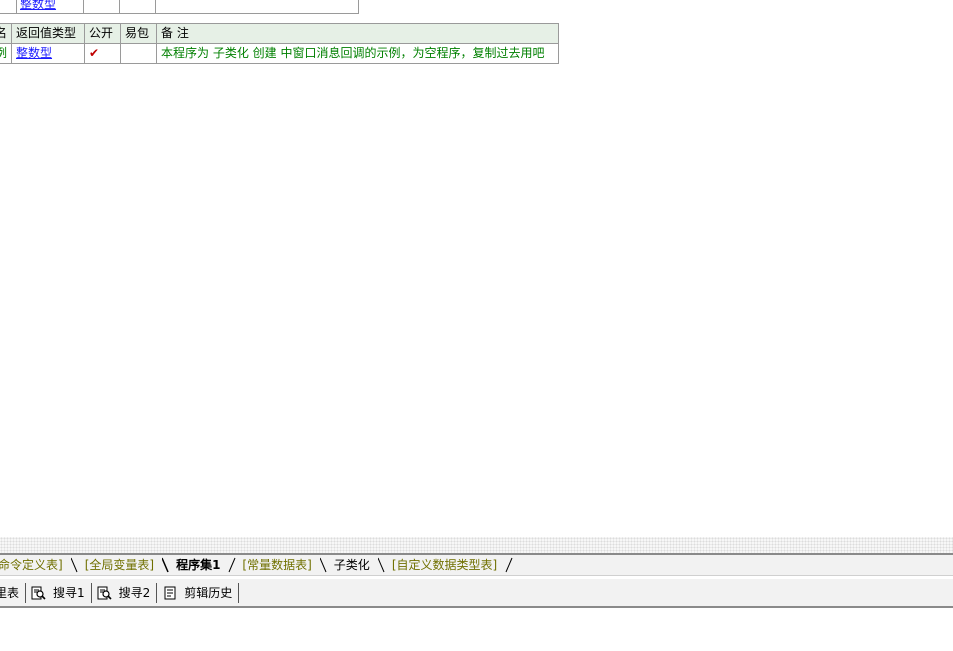  What do you see at coordinates (102, 33) in the screenshot?
I see `header-public: 公开` at bounding box center [102, 33].